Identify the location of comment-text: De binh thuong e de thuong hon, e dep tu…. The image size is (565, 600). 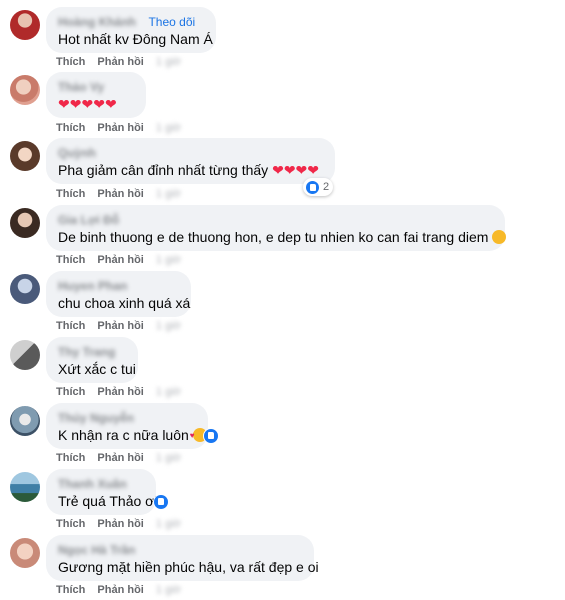
(282, 237).